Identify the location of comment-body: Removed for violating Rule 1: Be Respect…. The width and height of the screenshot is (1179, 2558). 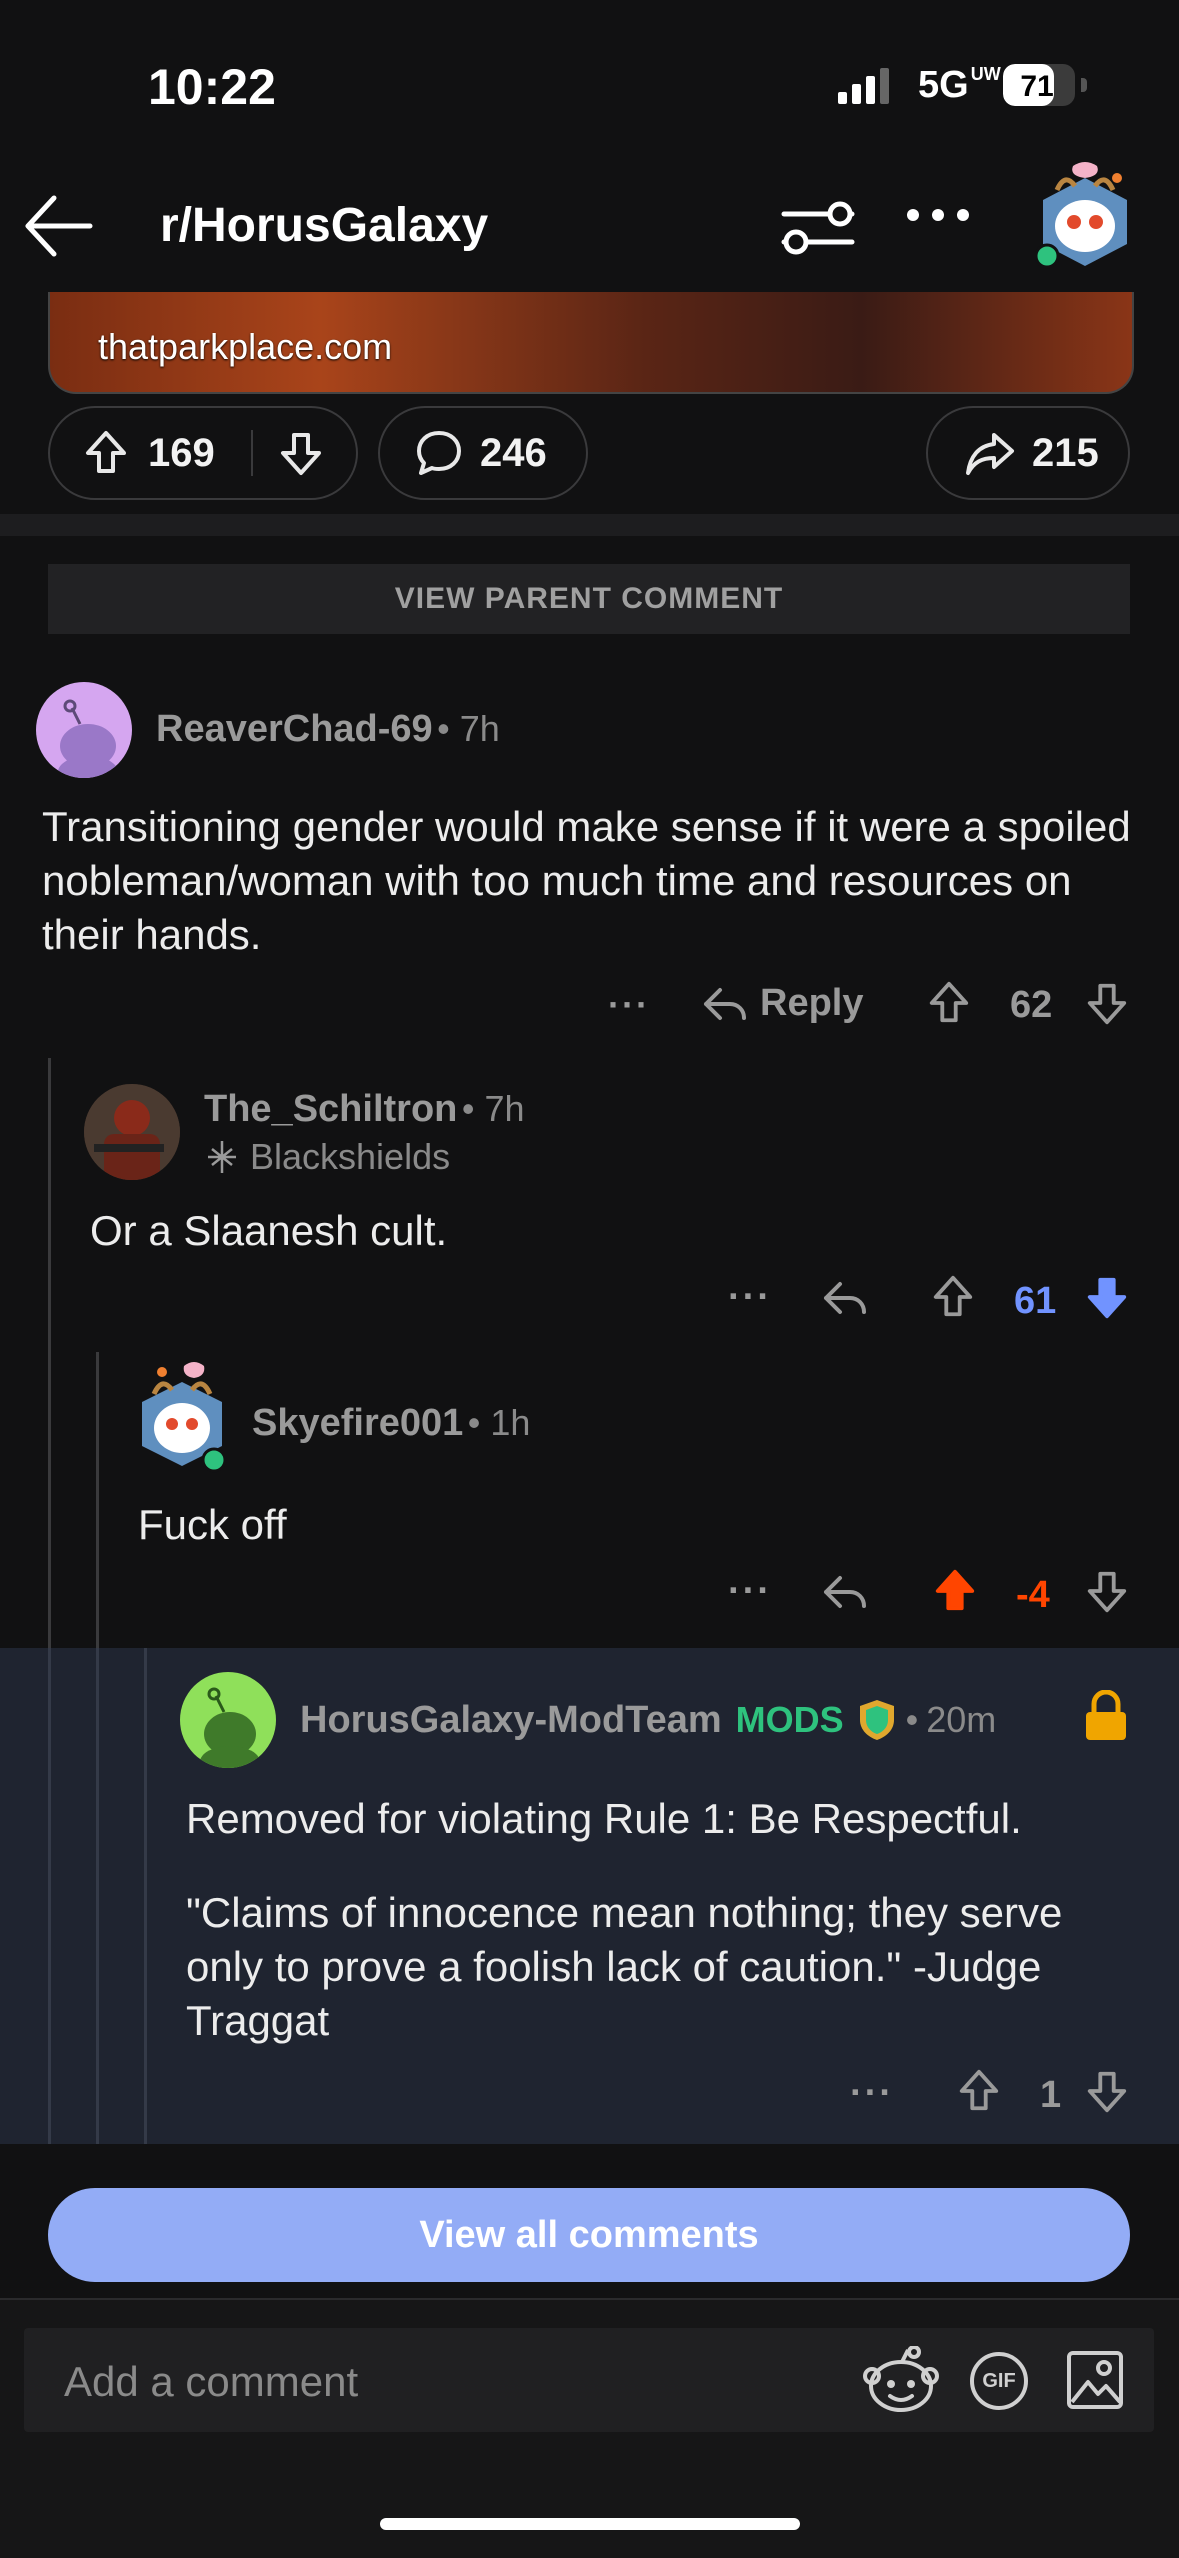
(604, 1818).